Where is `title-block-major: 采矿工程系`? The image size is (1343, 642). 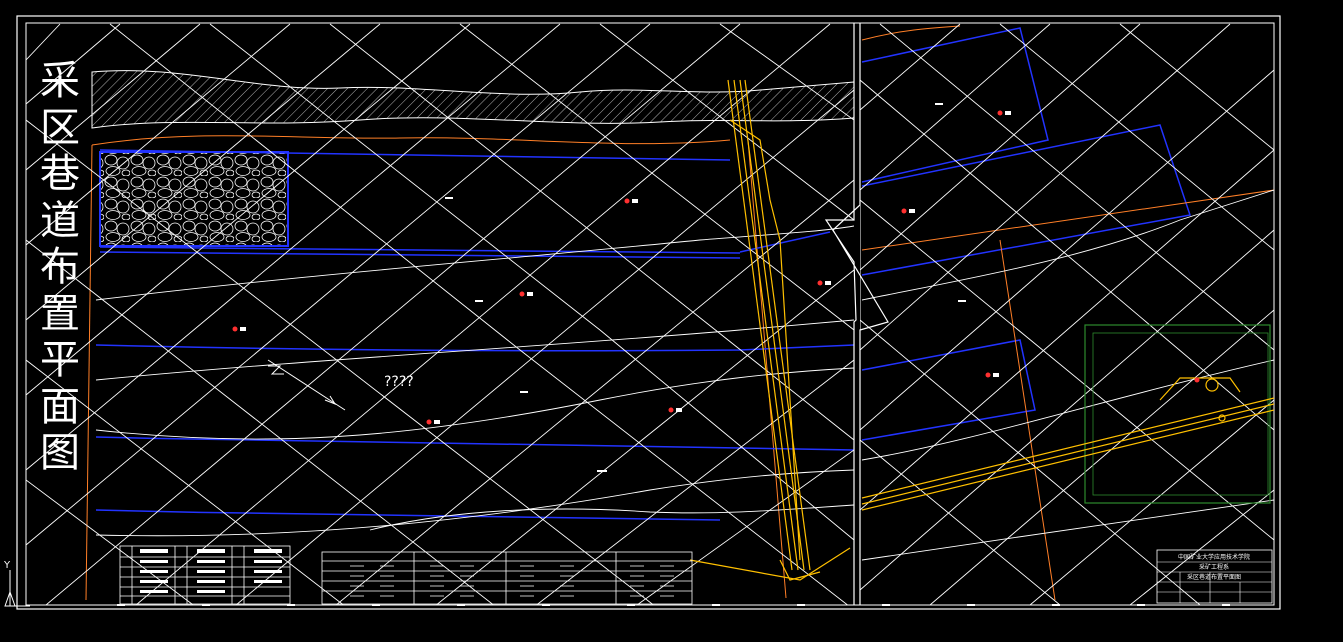 title-block-major: 采矿工程系 is located at coordinates (1214, 567).